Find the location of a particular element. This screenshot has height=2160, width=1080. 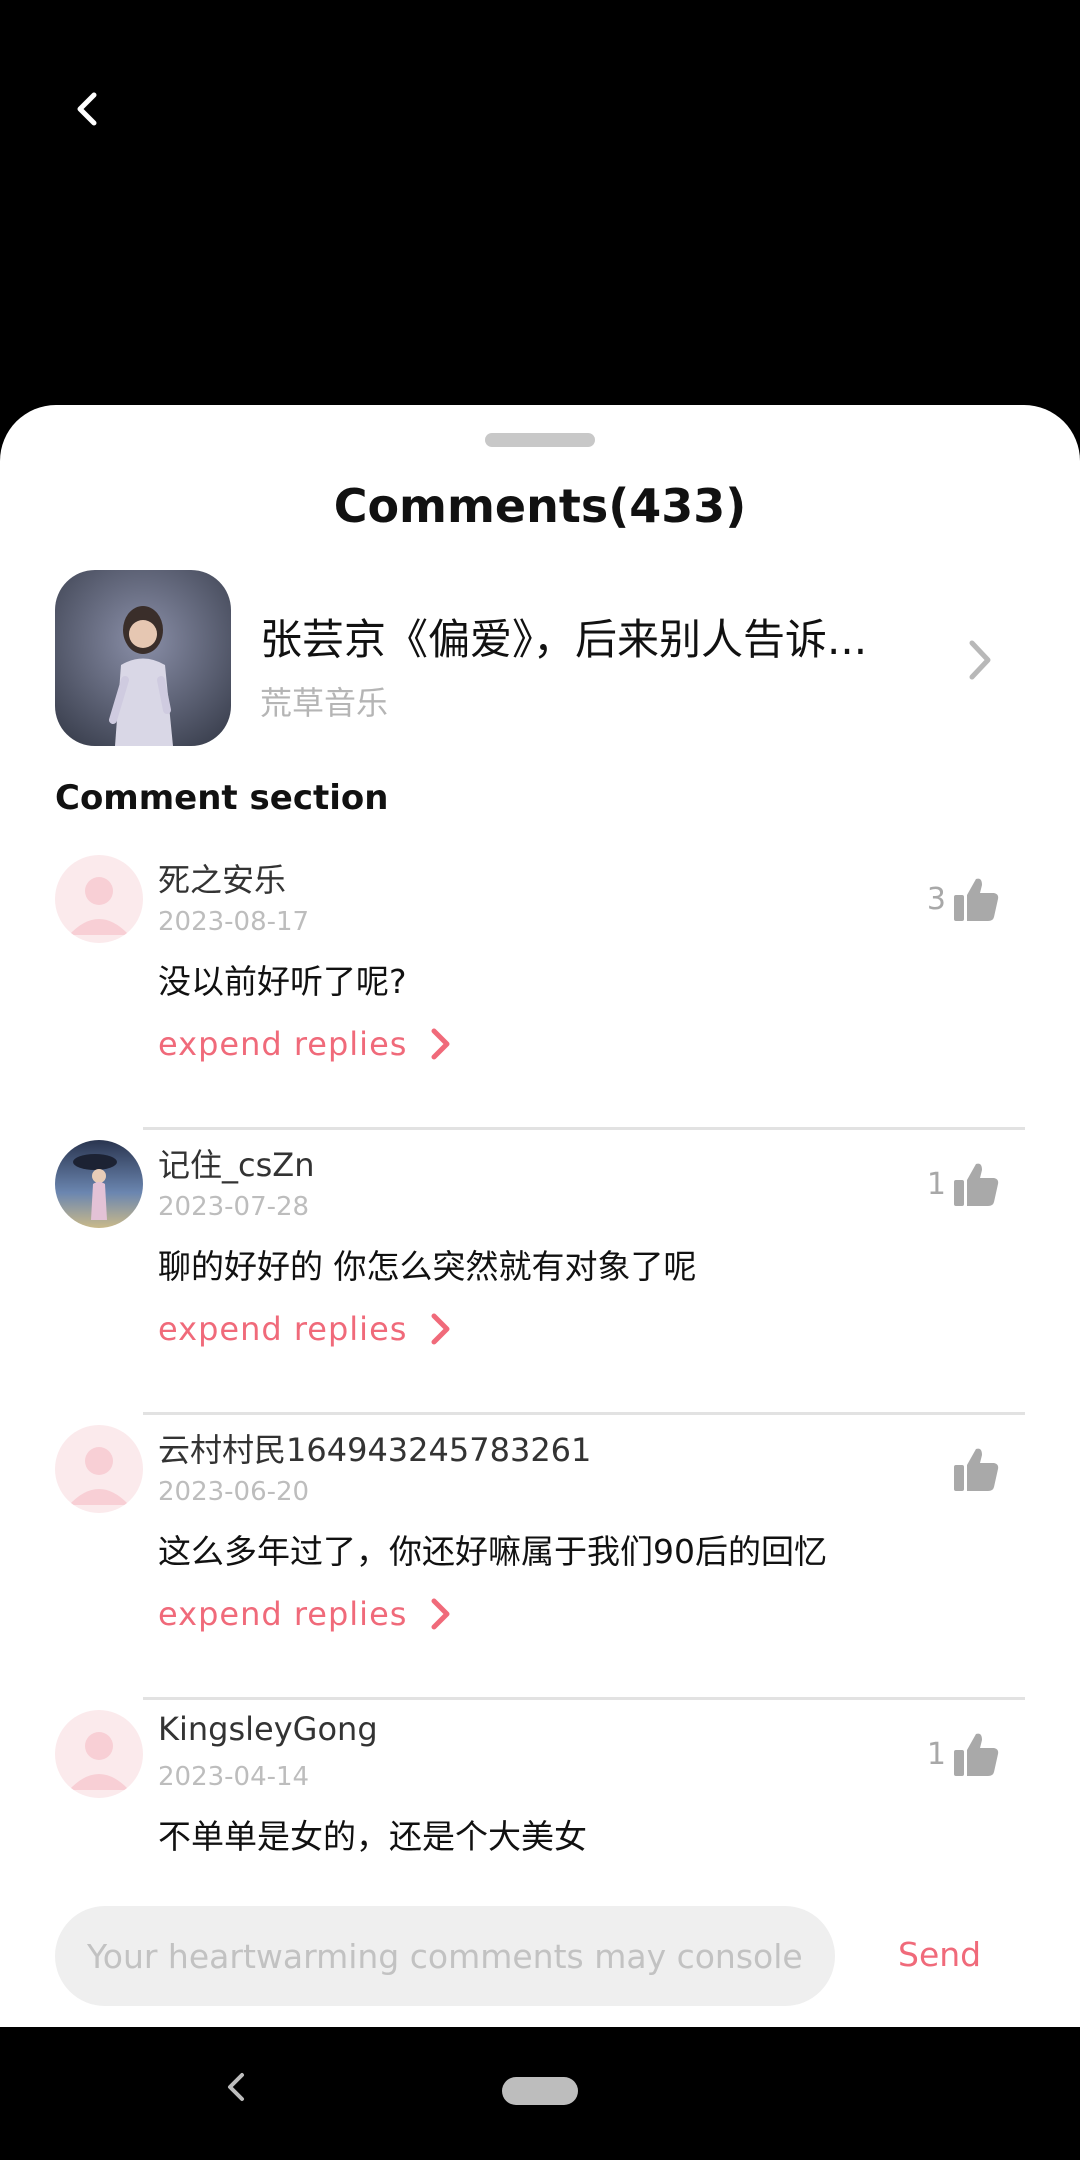

comment-text: 这么多年过了，你还好嘛属于我们90后的回忆 is located at coordinates (492, 1551).